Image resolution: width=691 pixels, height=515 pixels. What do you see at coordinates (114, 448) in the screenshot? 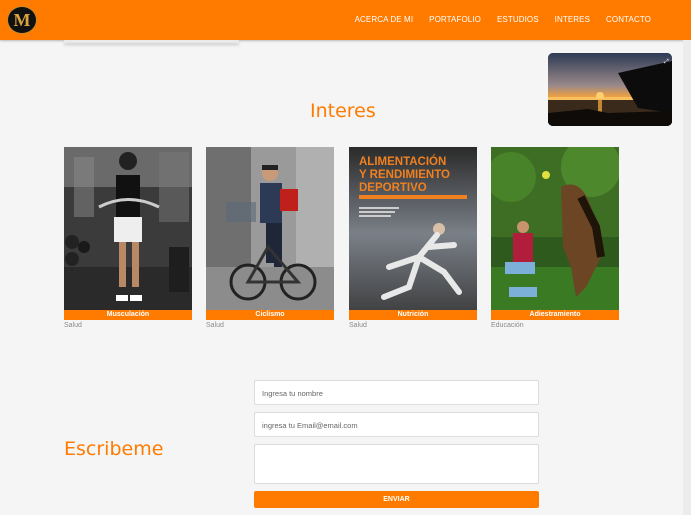
I see `escribeme-title: Escribeme` at bounding box center [114, 448].